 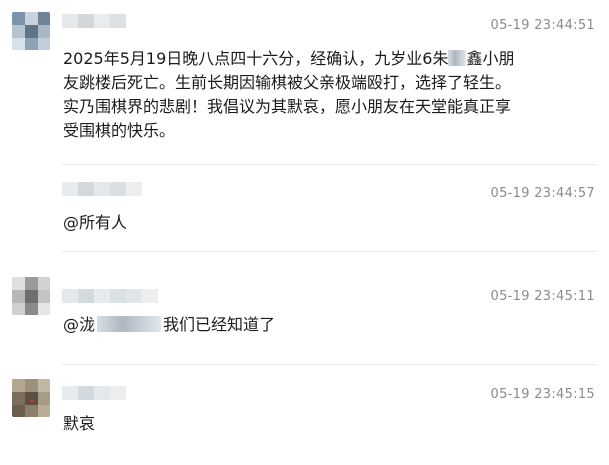 What do you see at coordinates (490, 58) in the screenshot?
I see `message-line: 鑫小朋` at bounding box center [490, 58].